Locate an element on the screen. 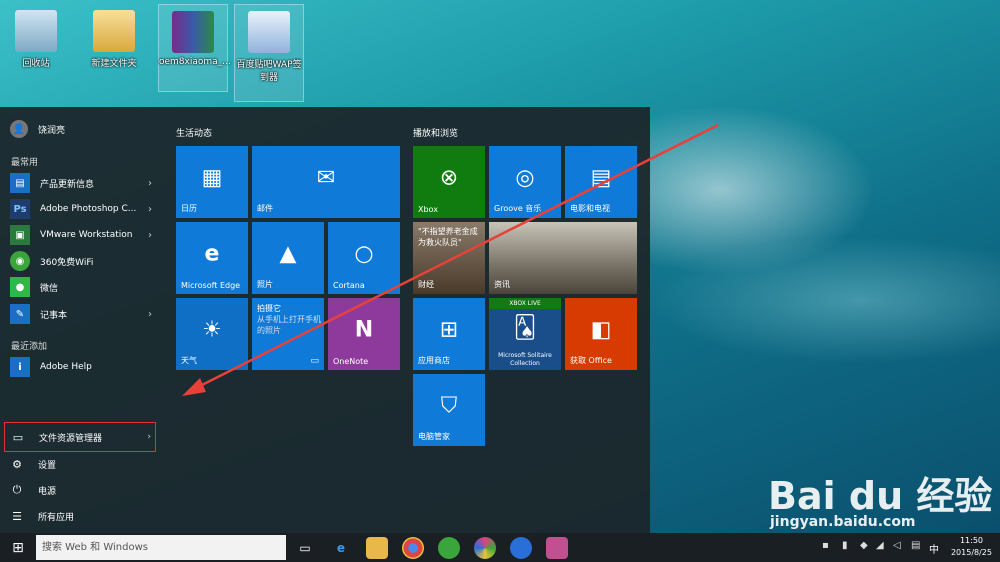 Image resolution: width=1000 pixels, height=562 pixels. cortana-icon: ○ is located at coordinates (364, 254).